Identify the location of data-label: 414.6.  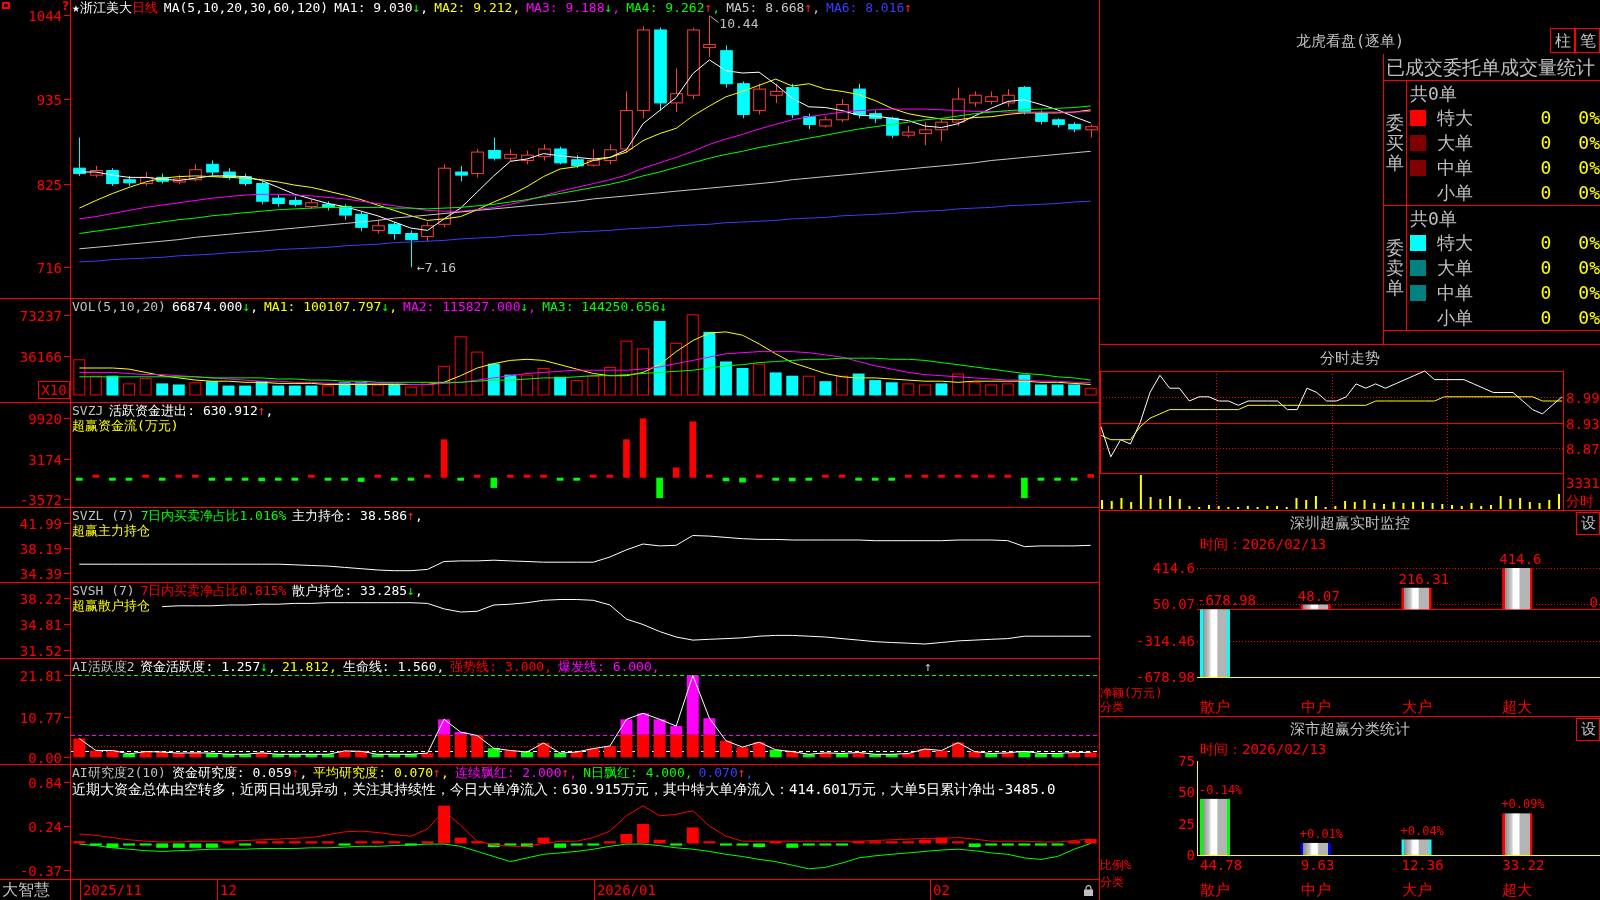
(1520, 559).